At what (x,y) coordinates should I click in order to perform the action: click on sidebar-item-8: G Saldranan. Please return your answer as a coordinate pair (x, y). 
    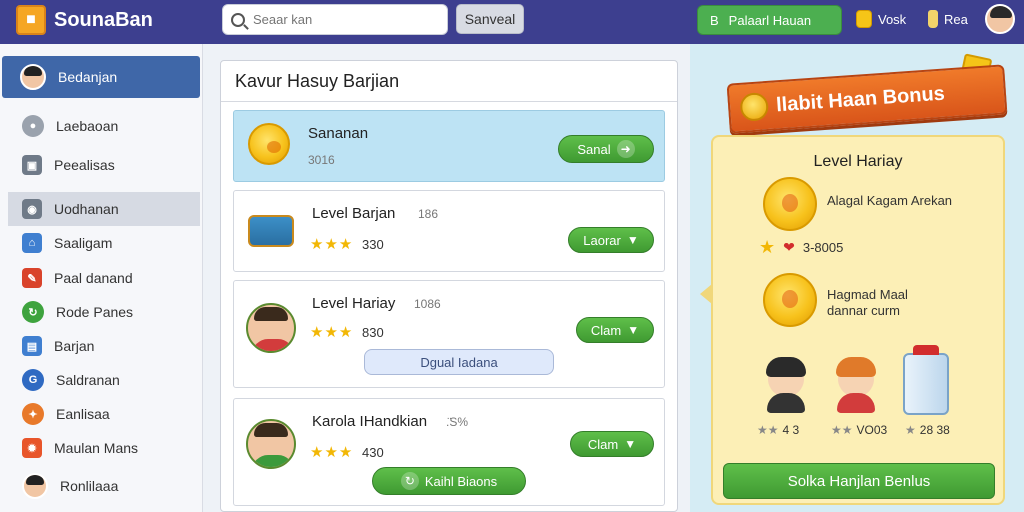
    Looking at the image, I should click on (104, 380).